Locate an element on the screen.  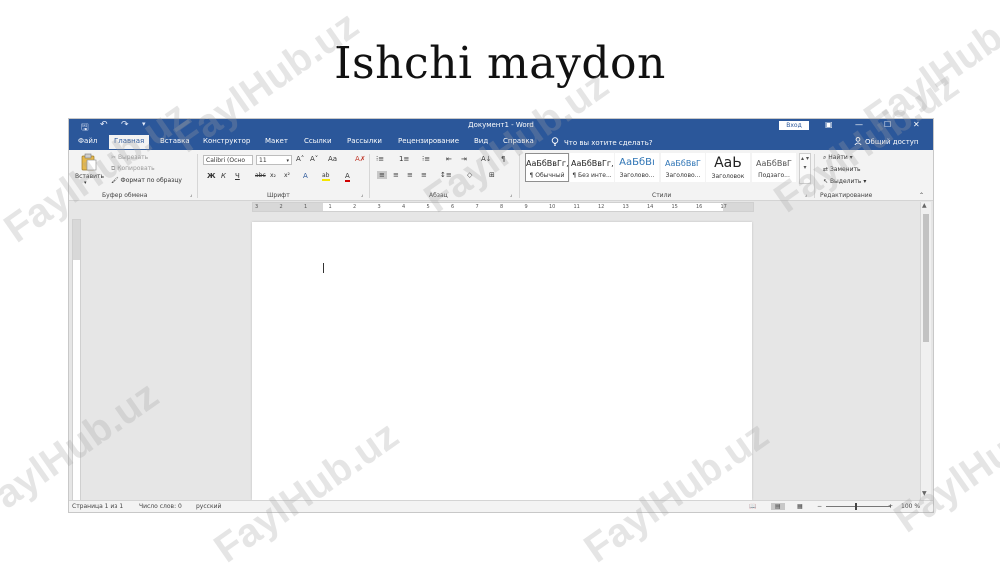
style-title: АаЬ Заголовок is located at coordinates (728, 167).